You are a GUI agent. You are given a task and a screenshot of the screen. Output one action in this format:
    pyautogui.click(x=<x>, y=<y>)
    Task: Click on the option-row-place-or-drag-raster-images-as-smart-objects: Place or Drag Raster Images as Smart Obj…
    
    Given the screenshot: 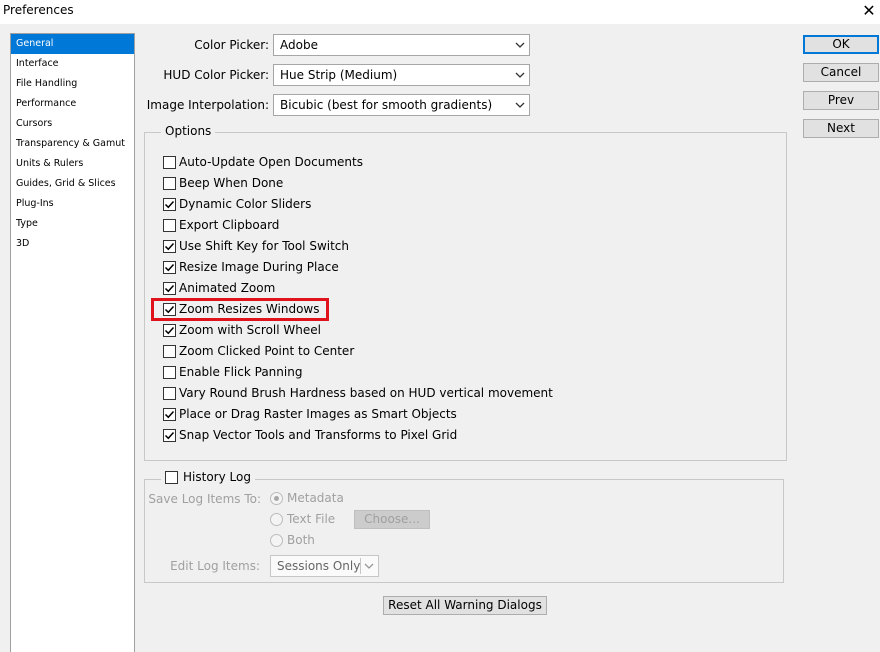 What is the action you would take?
    pyautogui.click(x=310, y=414)
    